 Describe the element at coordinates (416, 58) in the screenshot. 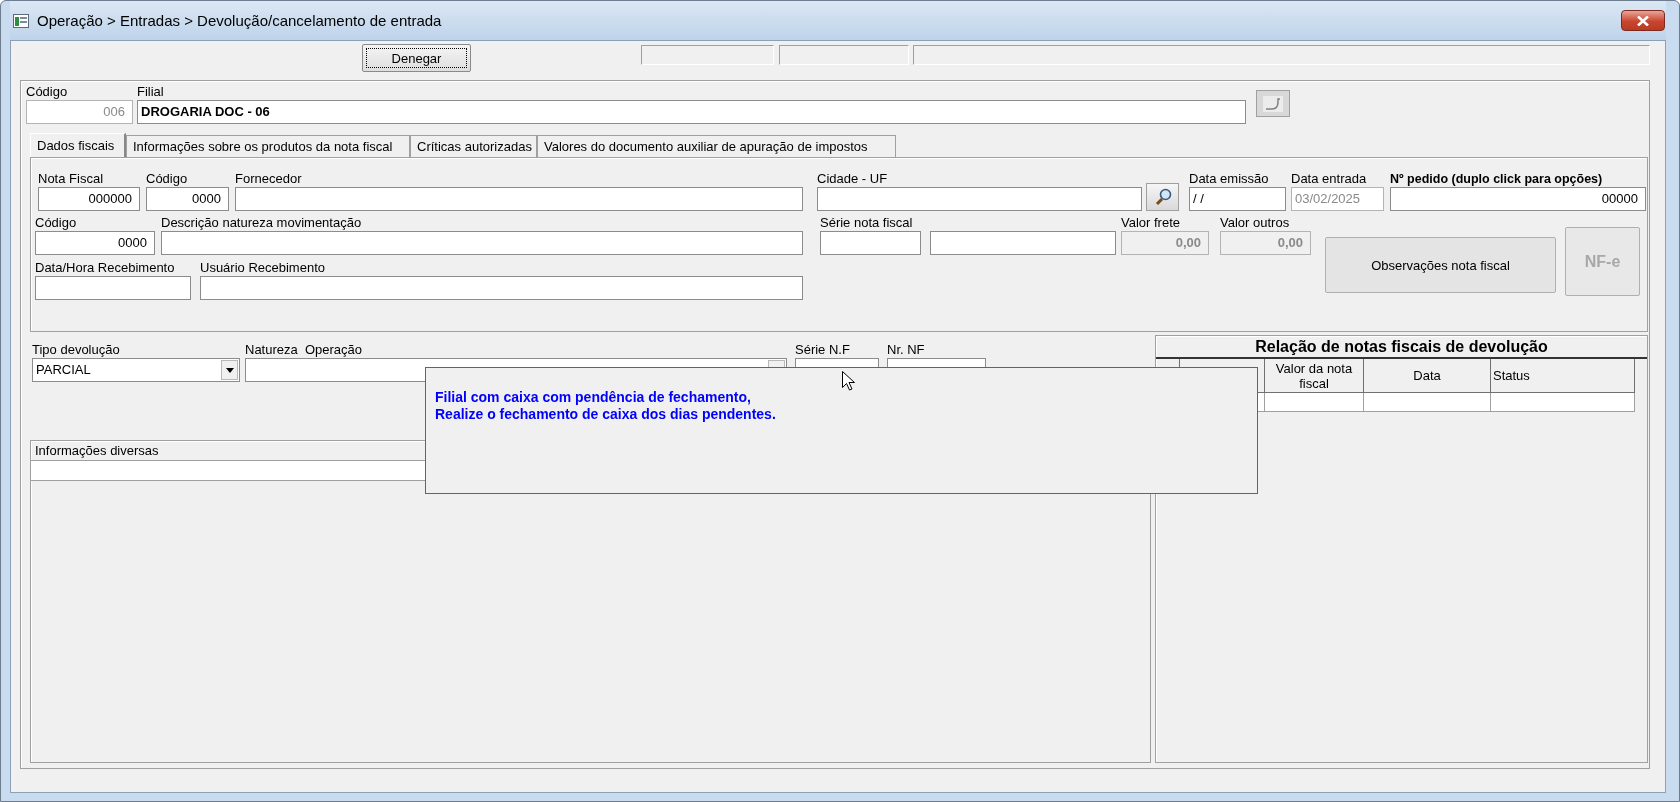

I see `deny-button: Denegar` at that location.